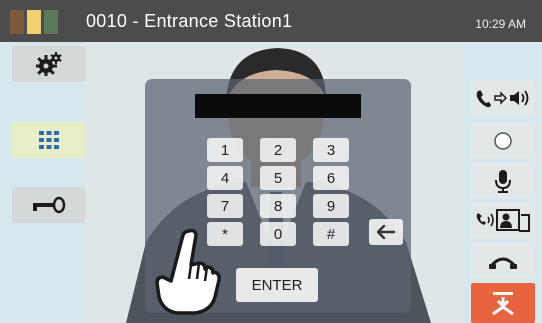 The width and height of the screenshot is (542, 323). What do you see at coordinates (278, 150) in the screenshot?
I see `key-2: 2` at bounding box center [278, 150].